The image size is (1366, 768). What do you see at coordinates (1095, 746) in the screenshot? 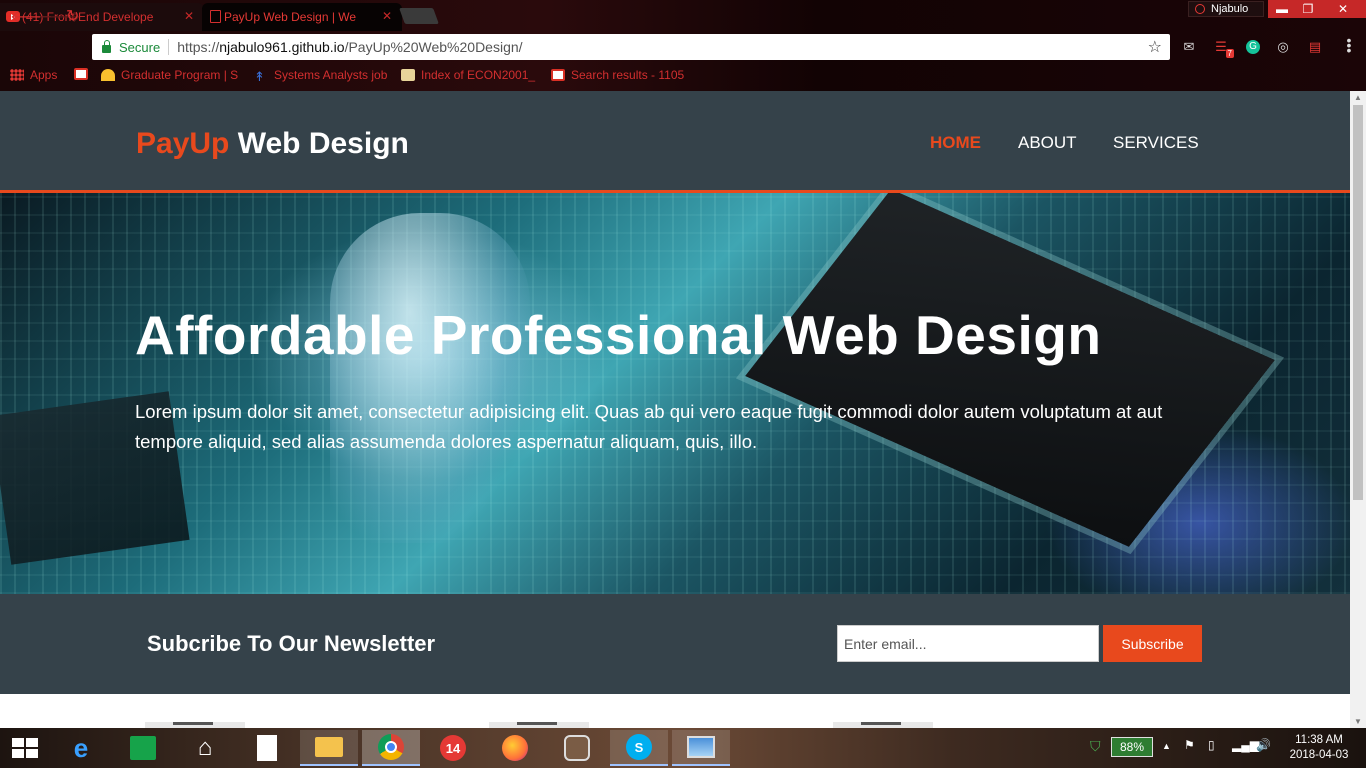
I see `security-shield-icon: ⛉` at bounding box center [1095, 746].